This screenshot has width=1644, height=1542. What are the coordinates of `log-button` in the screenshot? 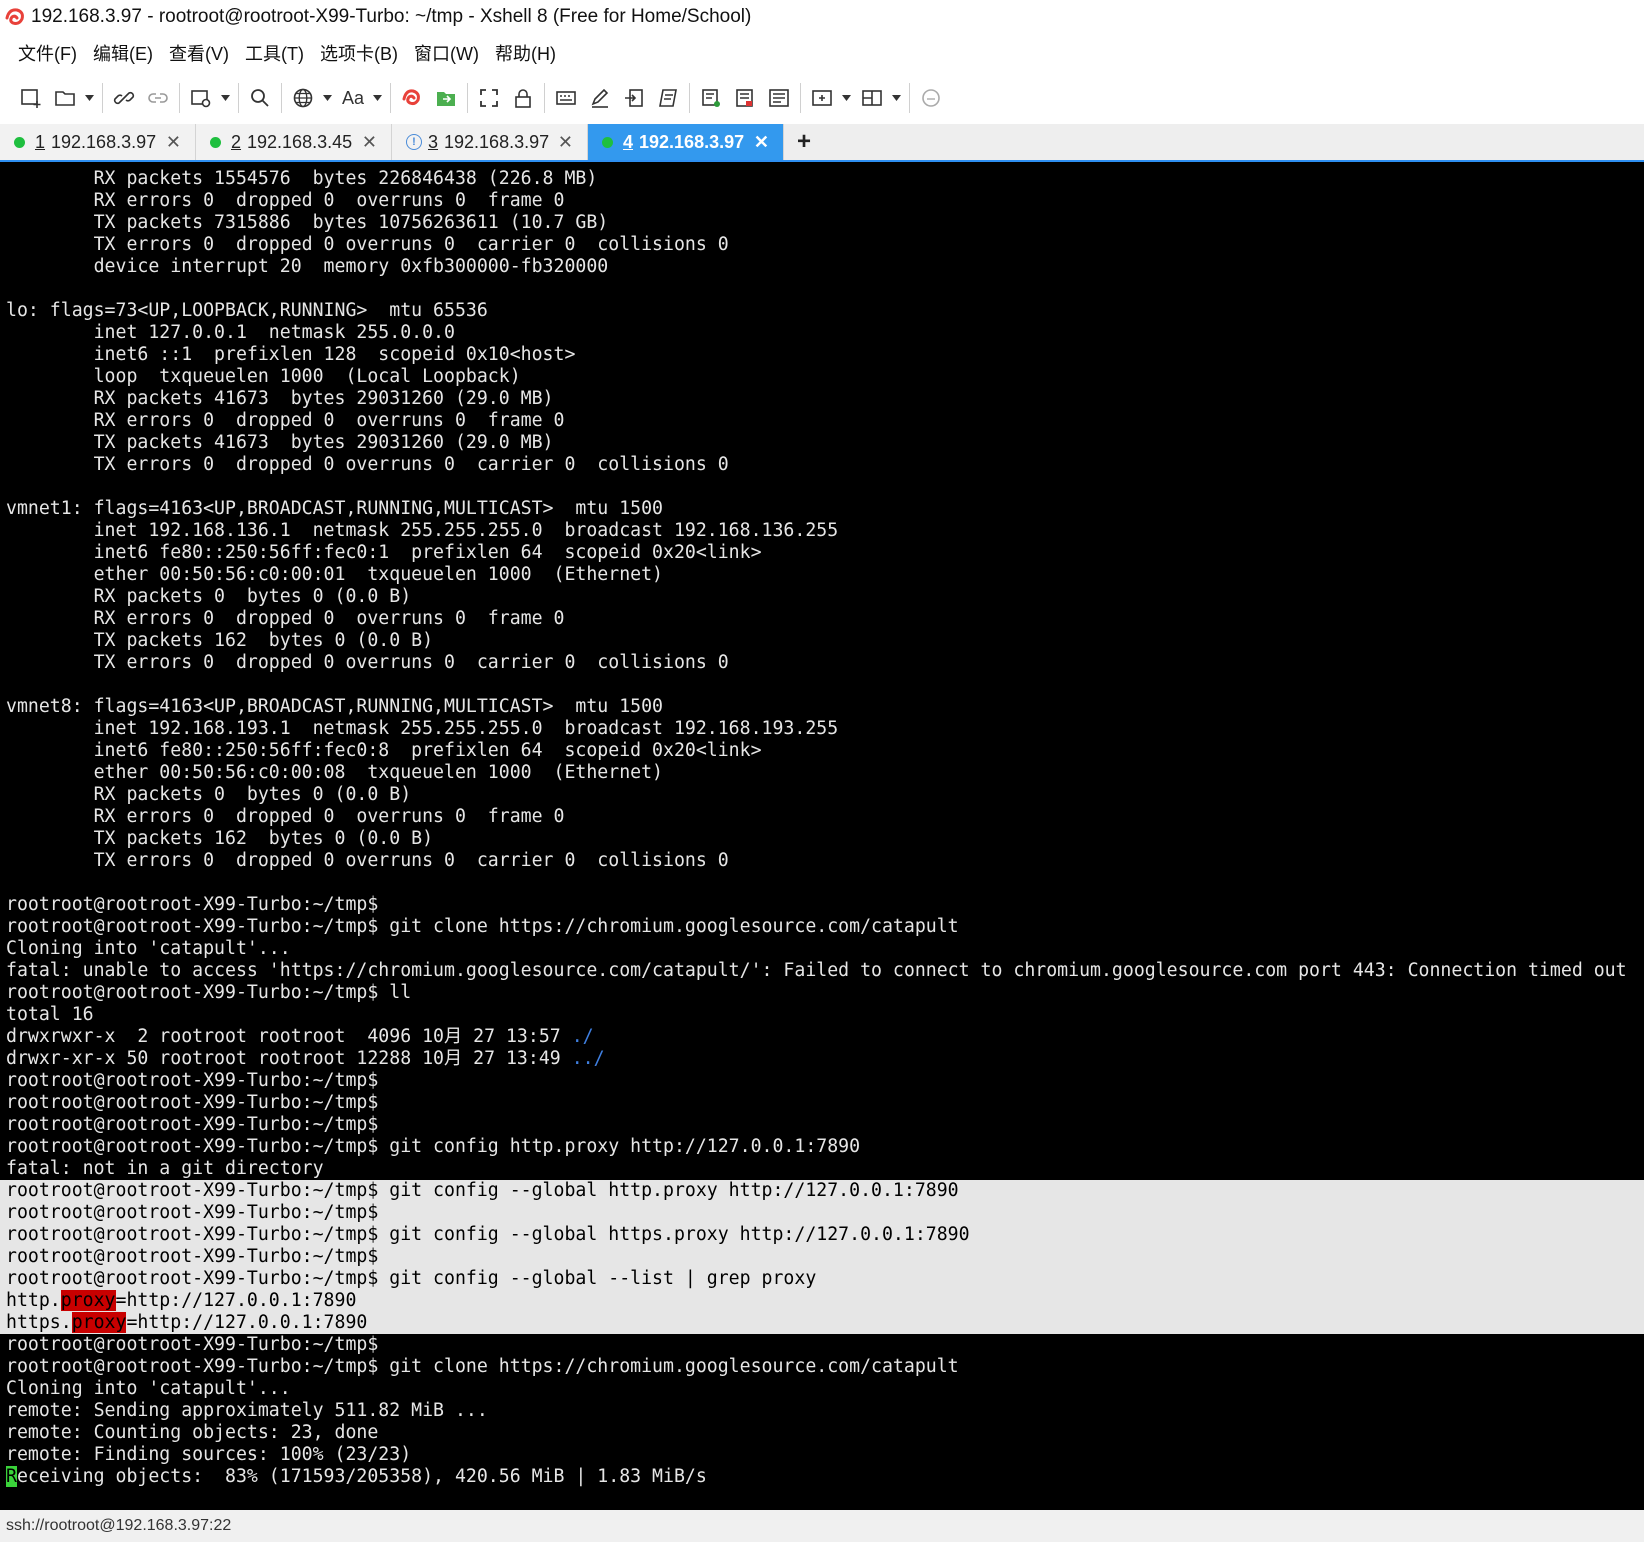 It's located at (711, 98).